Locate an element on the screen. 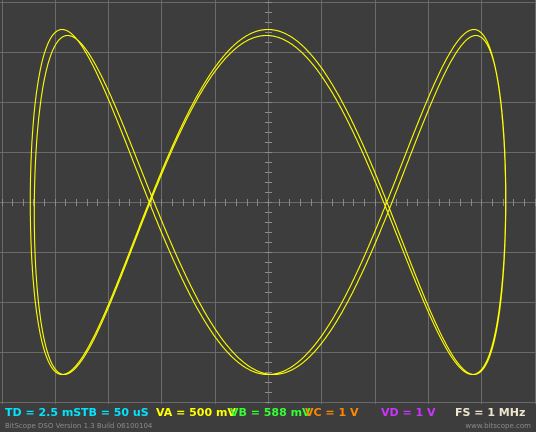 Image resolution: width=536 pixels, height=432 pixels. website-link: www.bitscope.com is located at coordinates (498, 426).